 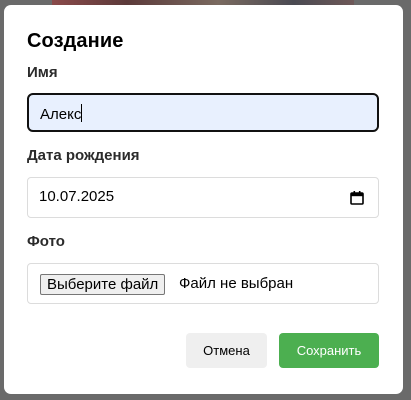 I want to click on cancel-button: Отмена, so click(x=226, y=350).